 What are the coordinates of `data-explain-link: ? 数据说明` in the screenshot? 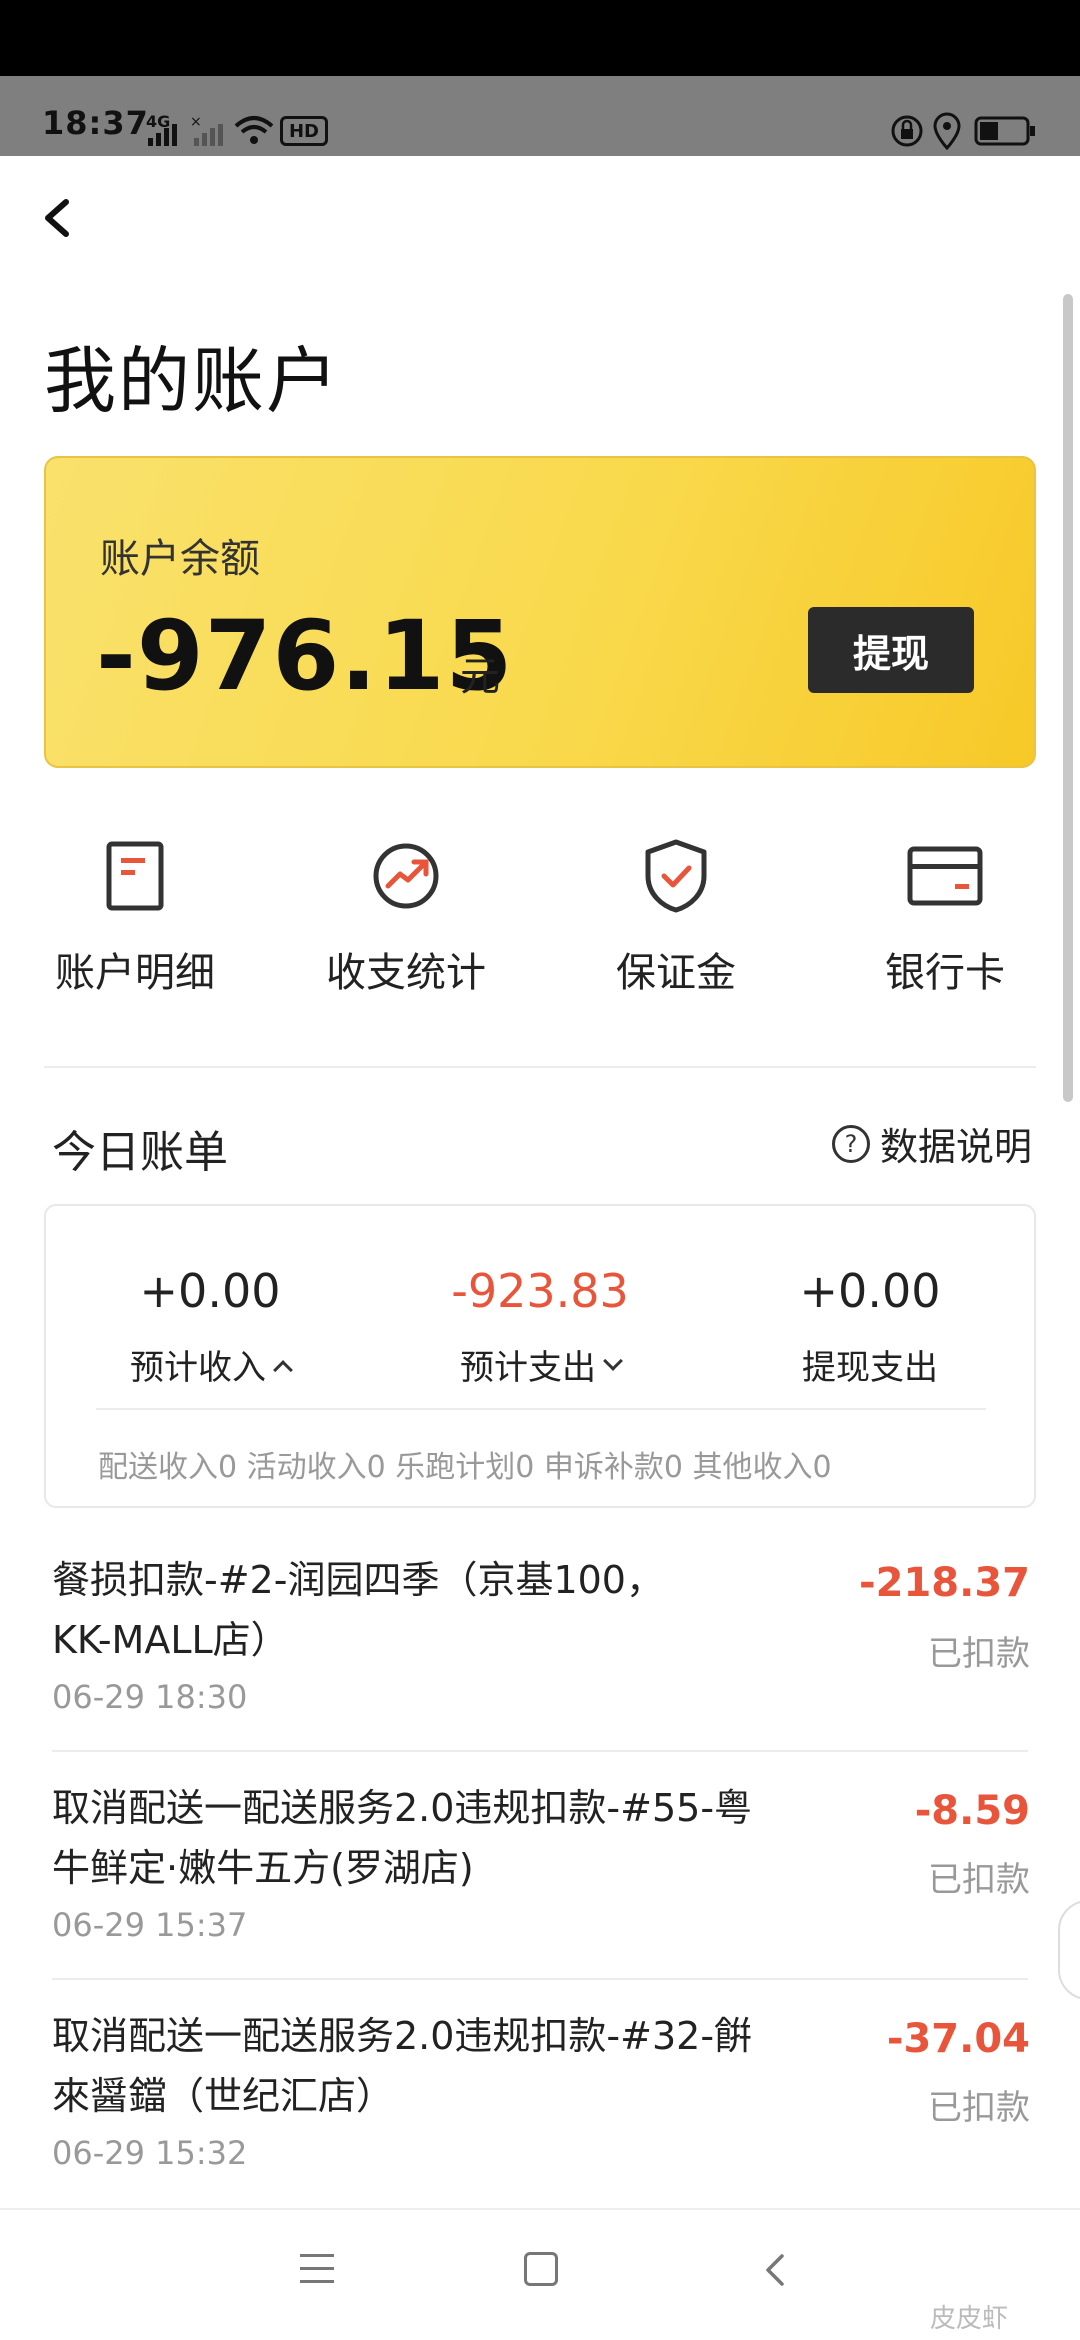 It's located at (932, 1143).